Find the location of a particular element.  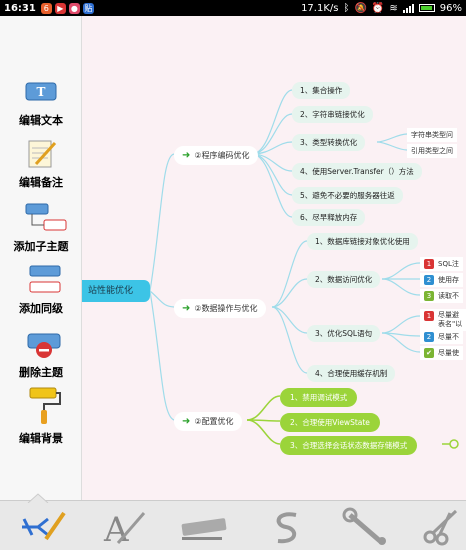

bottom-toolbar: A is located at coordinates (233, 521).